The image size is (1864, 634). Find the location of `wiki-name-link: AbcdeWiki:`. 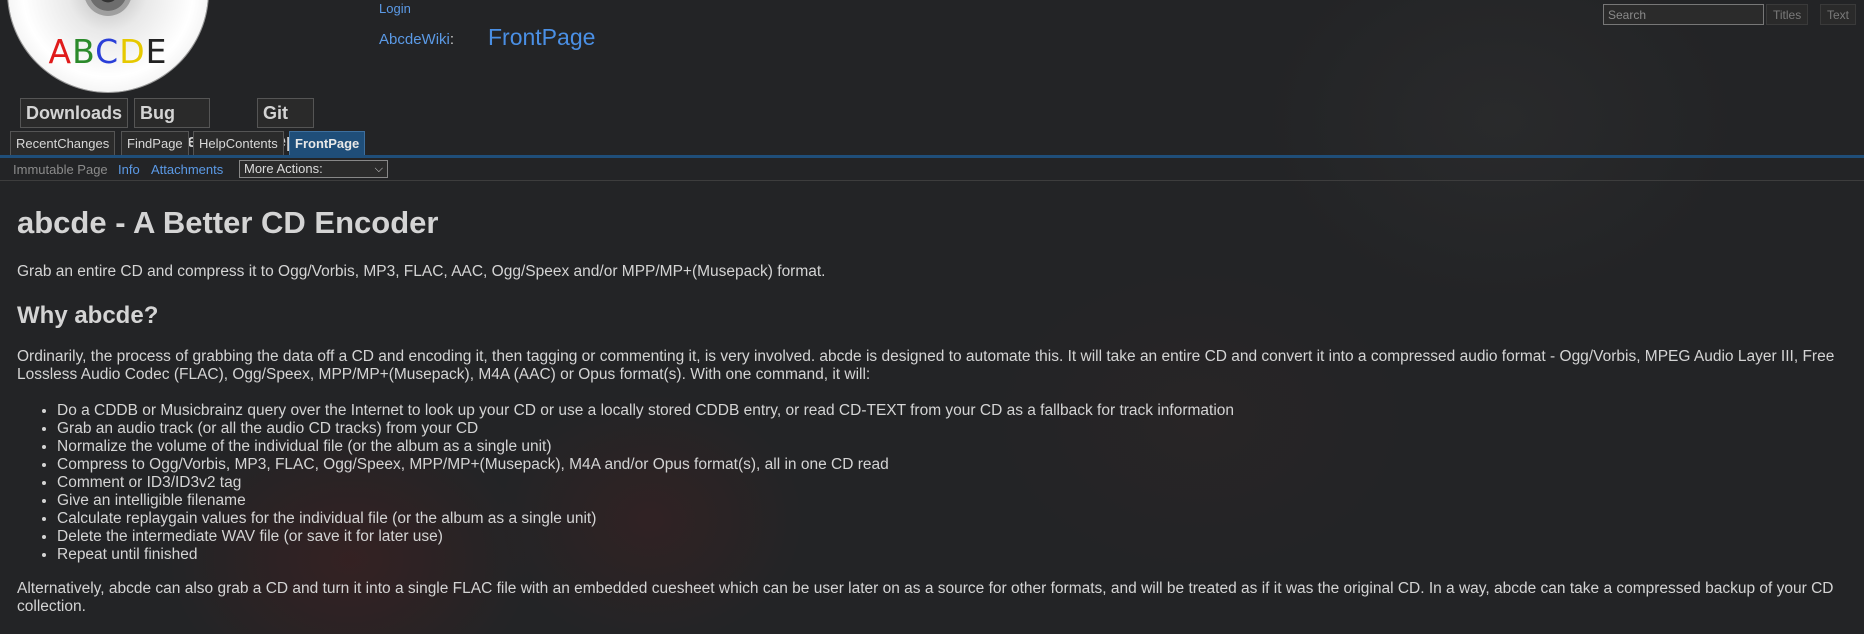

wiki-name-link: AbcdeWiki: is located at coordinates (416, 39).